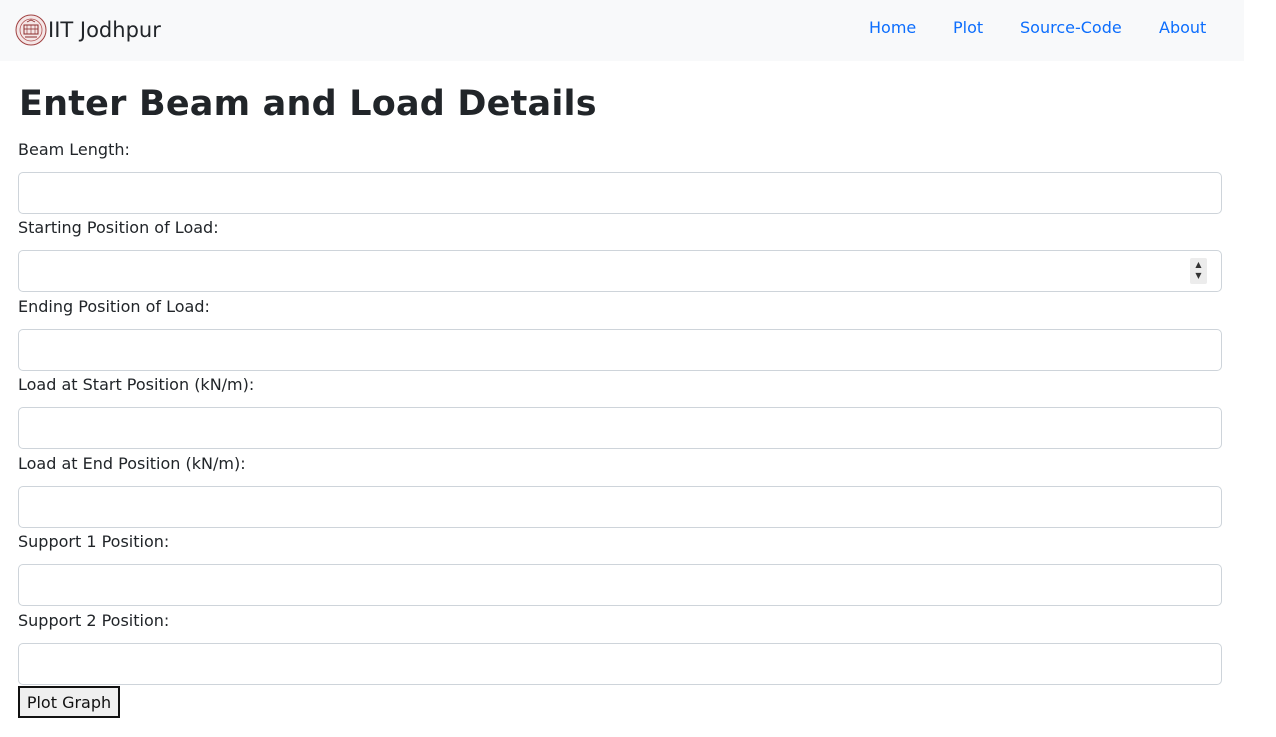 This screenshot has width=1276, height=737. I want to click on load-start-label: Load at Start Position (kN/m):, so click(136, 384).